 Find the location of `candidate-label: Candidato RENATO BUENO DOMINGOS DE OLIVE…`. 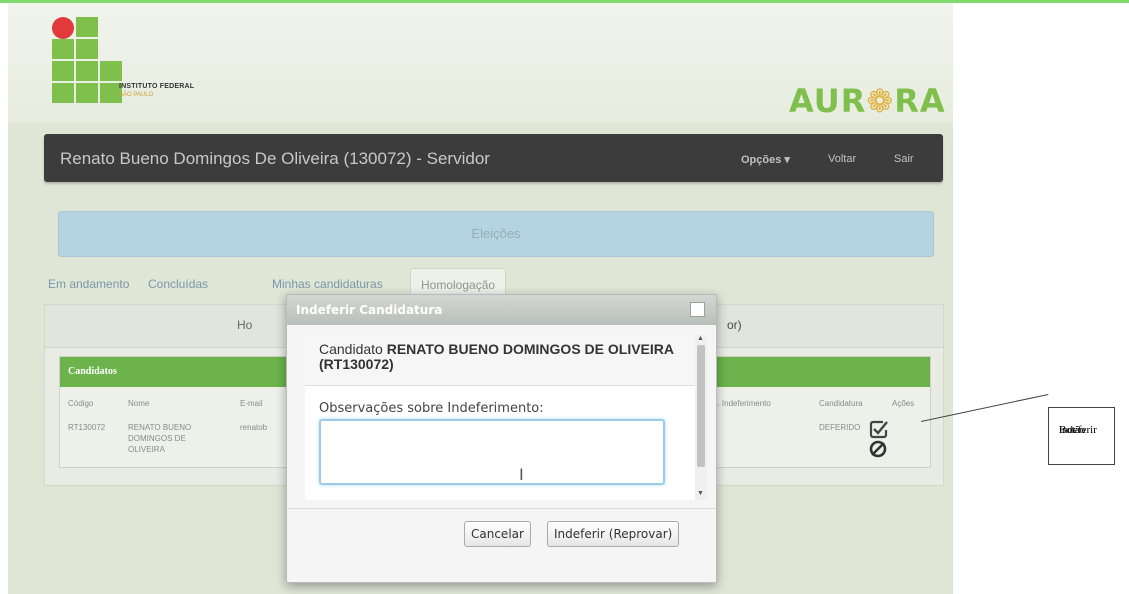

candidate-label: Candidato RENATO BUENO DOMINGOS DE OLIVE… is located at coordinates (499, 357).